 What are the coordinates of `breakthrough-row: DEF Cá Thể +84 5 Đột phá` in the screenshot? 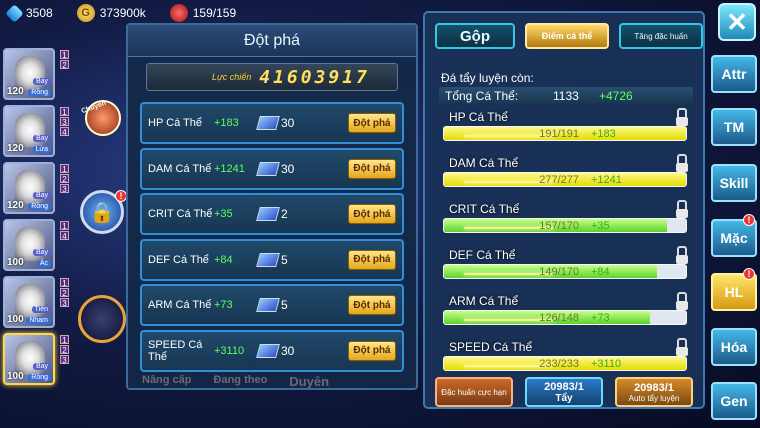 It's located at (272, 259).